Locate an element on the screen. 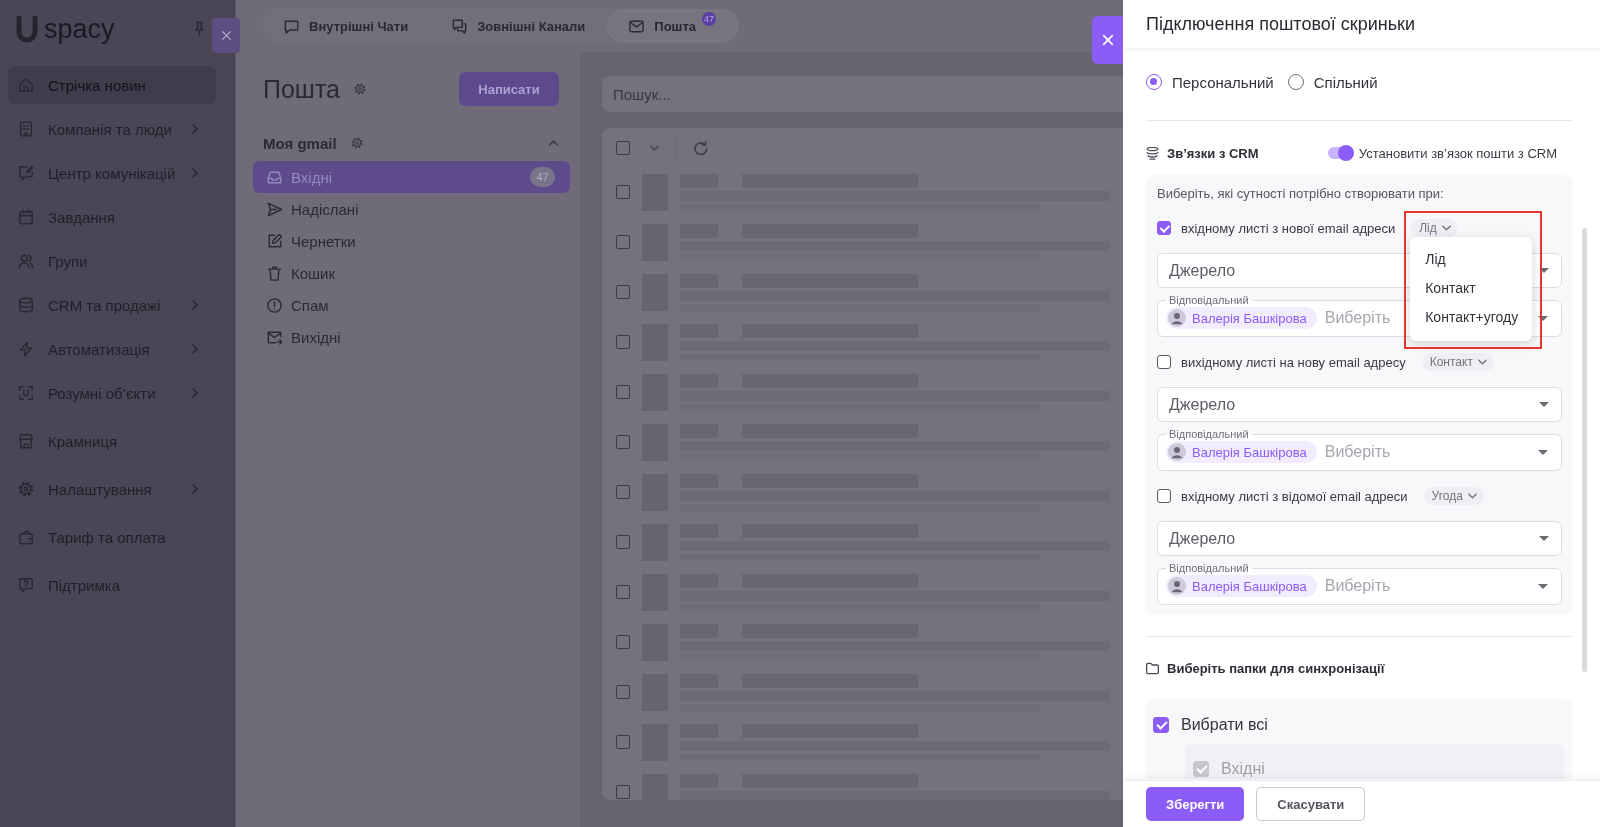 The width and height of the screenshot is (1600, 827). chevron-up-icon is located at coordinates (553, 143).